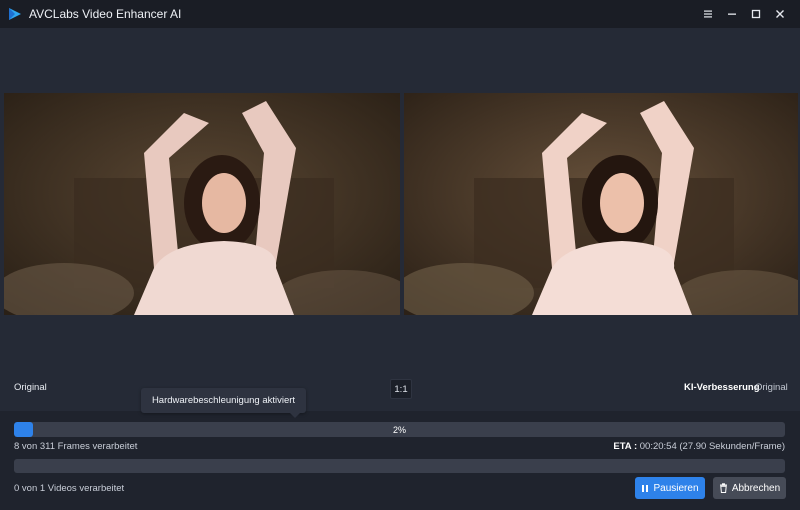 The height and width of the screenshot is (510, 800). What do you see at coordinates (400, 14) in the screenshot?
I see `title-bar: AVCLabs Video Enhancer AI` at bounding box center [400, 14].